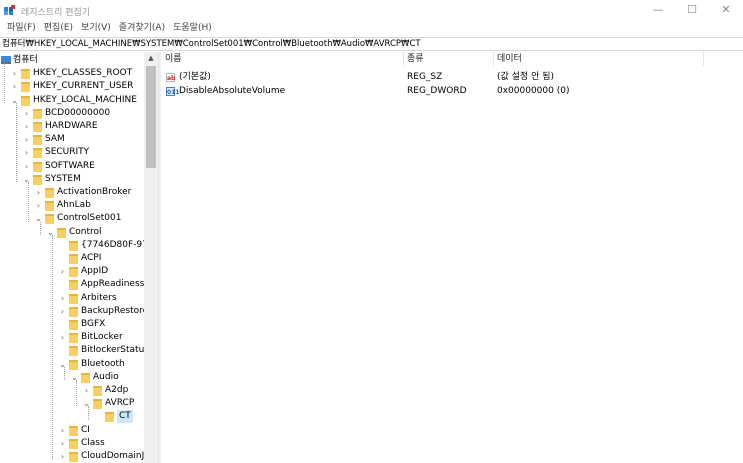  Describe the element at coordinates (658, 10) in the screenshot. I see `minimize-button: —` at that location.